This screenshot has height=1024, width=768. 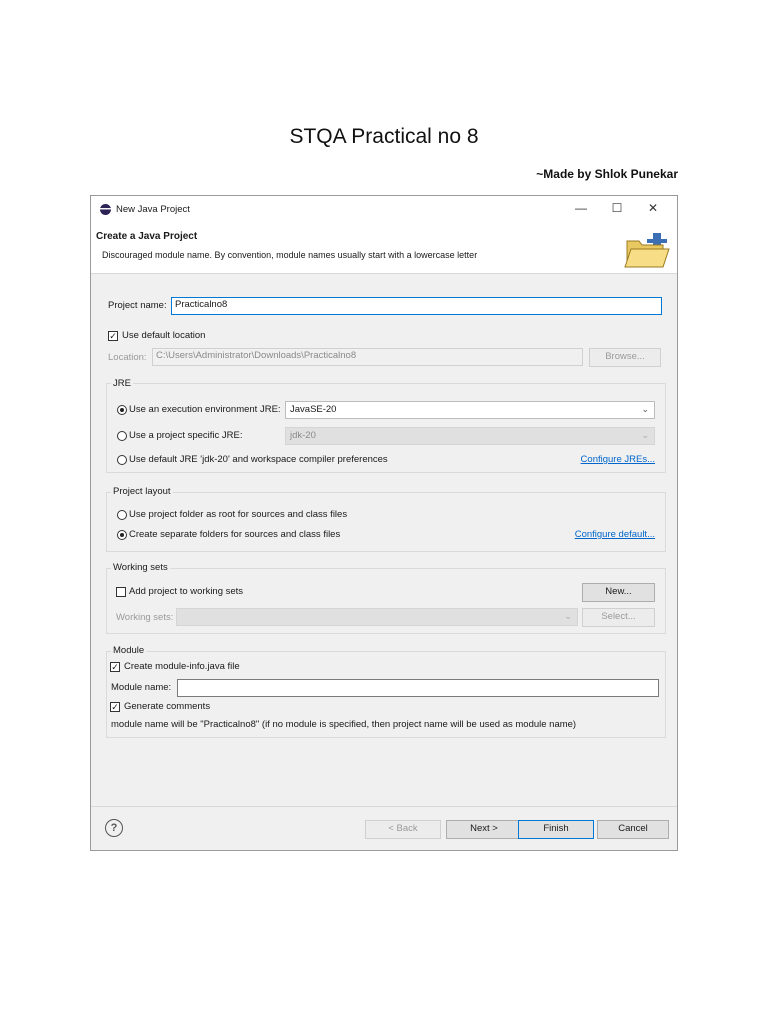 I want to click on generate-comments-checkbox: ✓, so click(x=115, y=707).